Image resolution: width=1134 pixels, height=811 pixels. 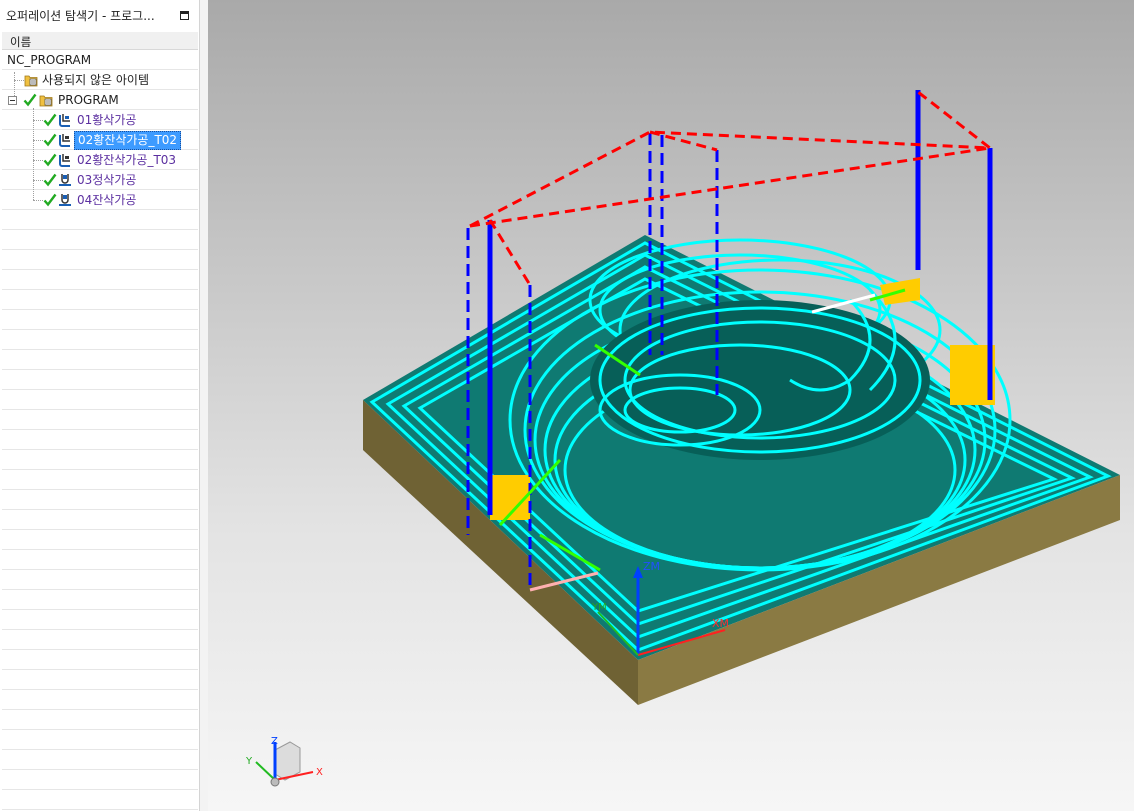 I want to click on panel-splitter, so click(x=204, y=405).